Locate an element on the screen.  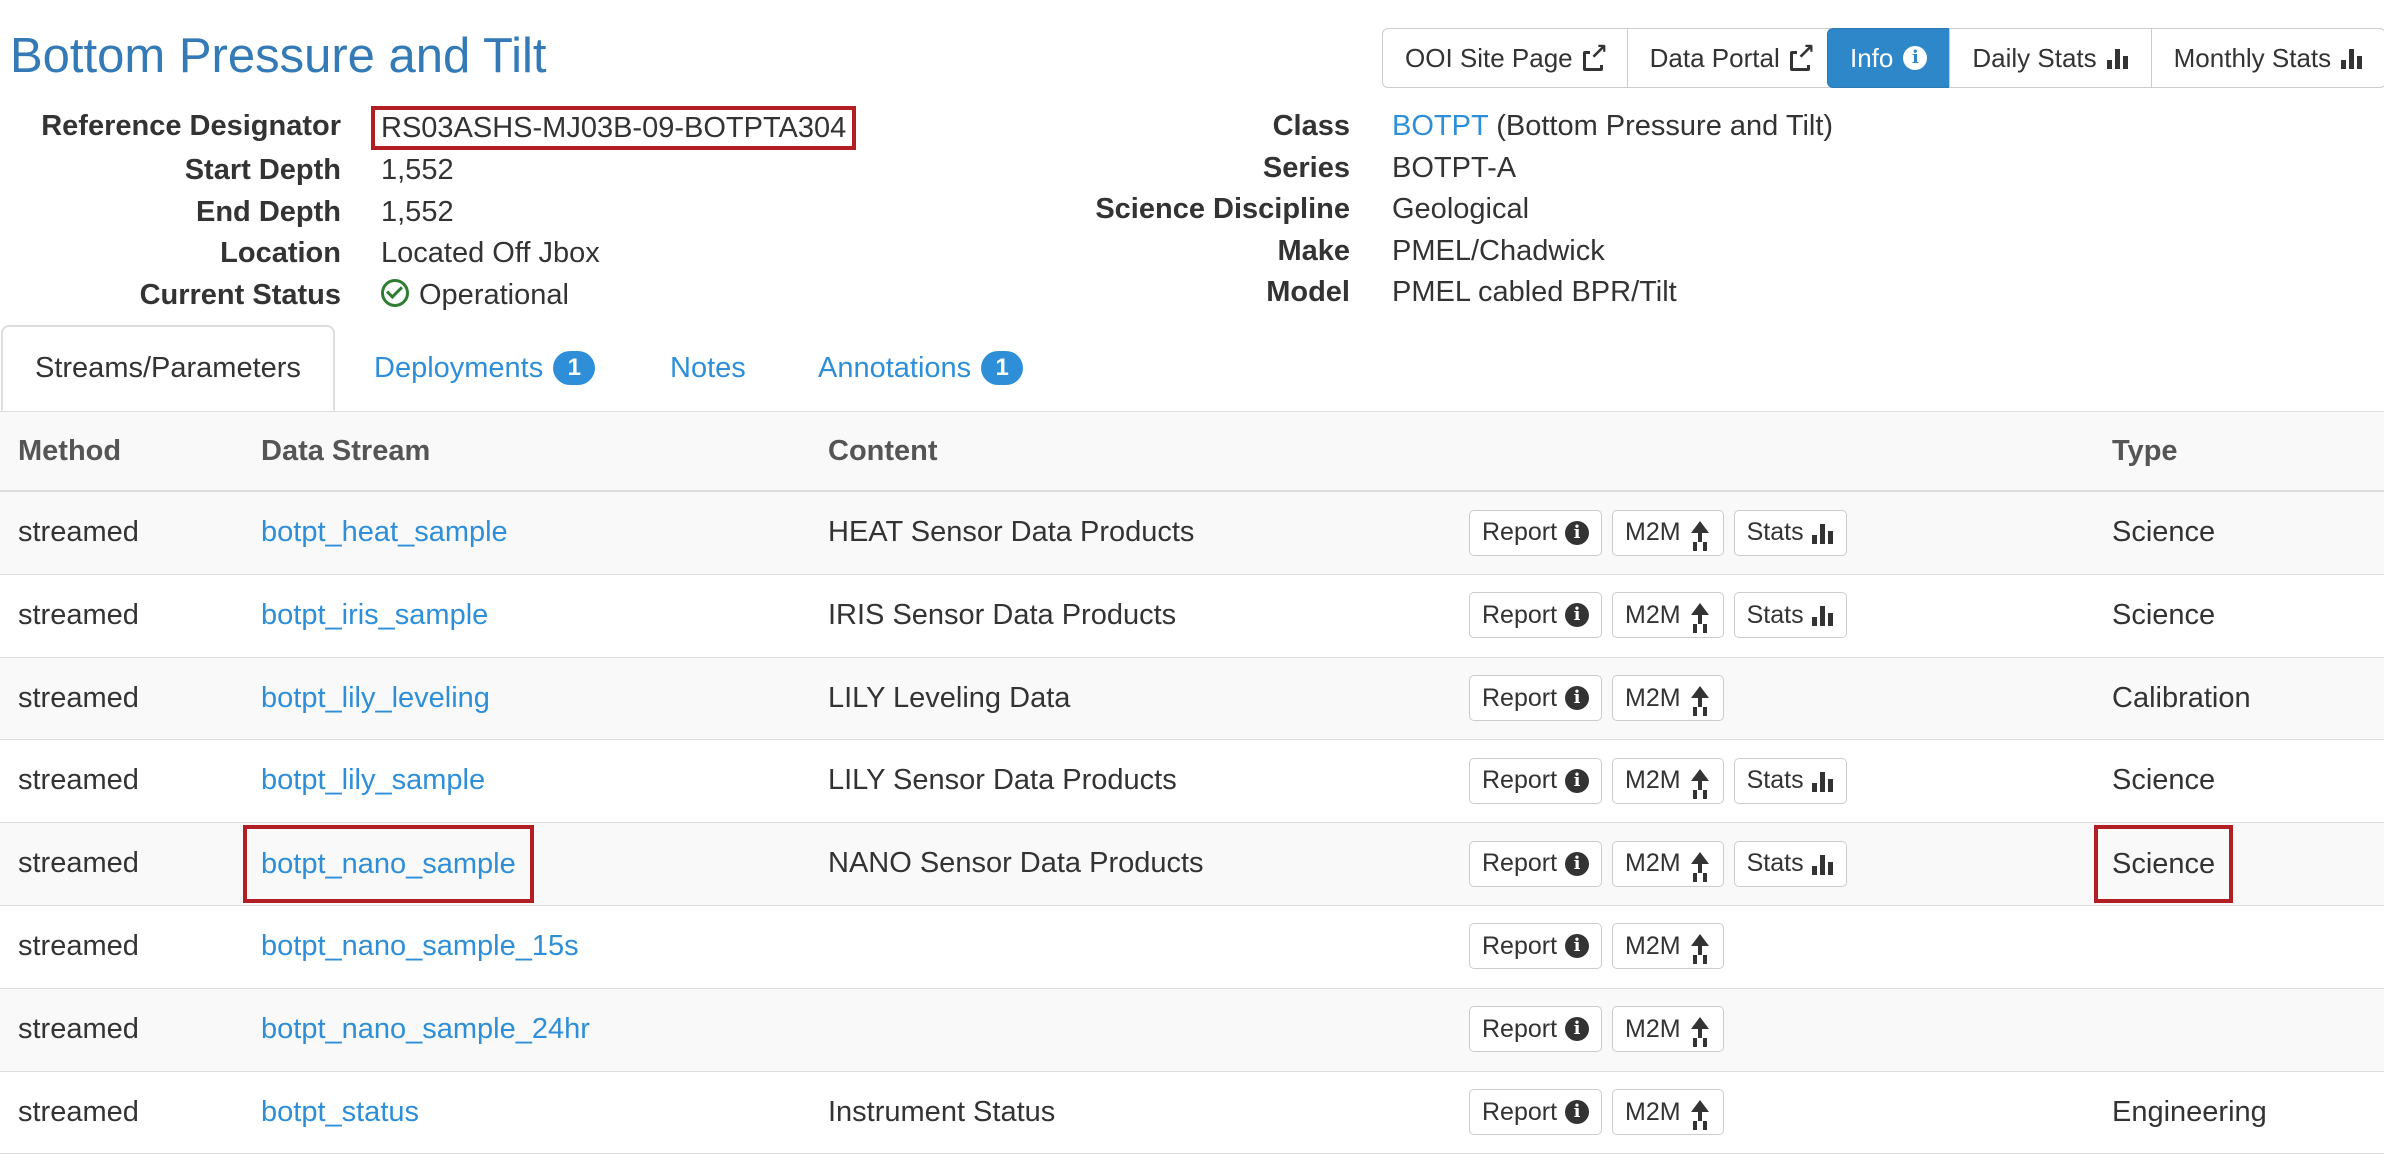
tab-label: Streams/Parameters is located at coordinates (168, 367).